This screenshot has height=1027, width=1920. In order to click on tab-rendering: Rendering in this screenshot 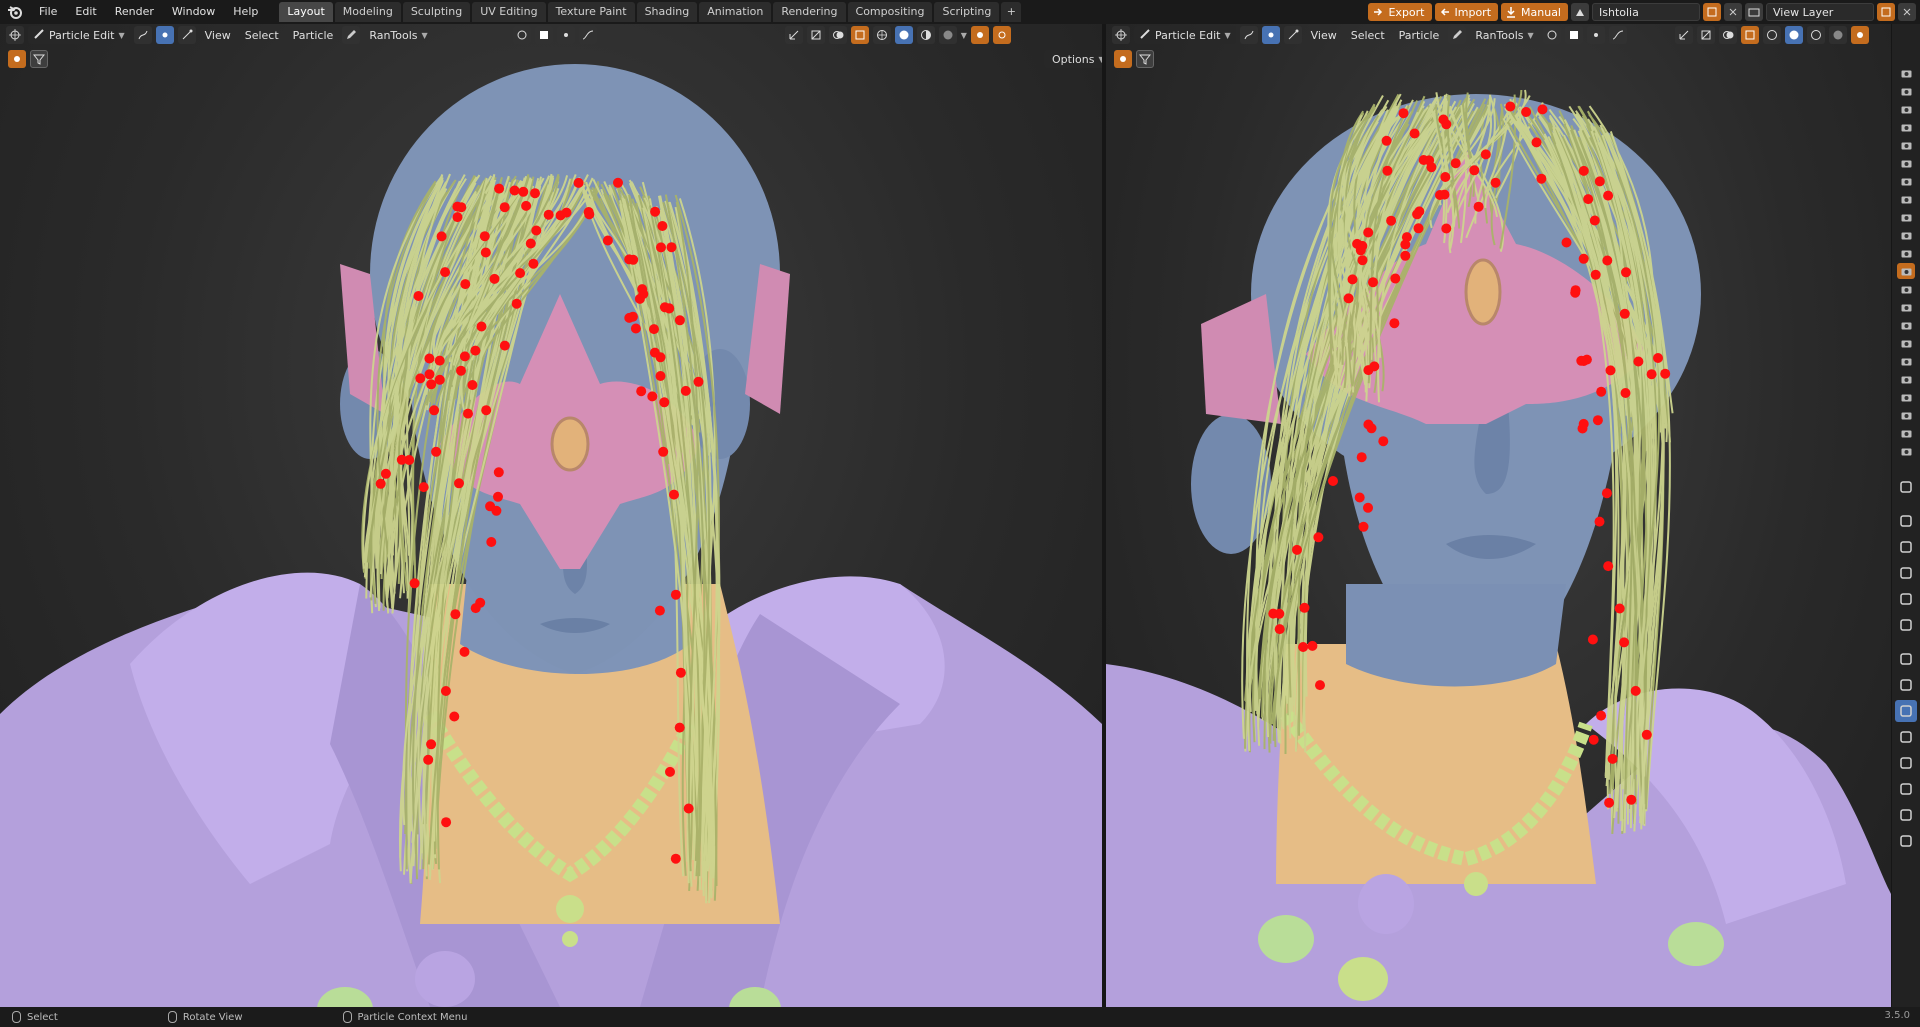, I will do `click(809, 12)`.